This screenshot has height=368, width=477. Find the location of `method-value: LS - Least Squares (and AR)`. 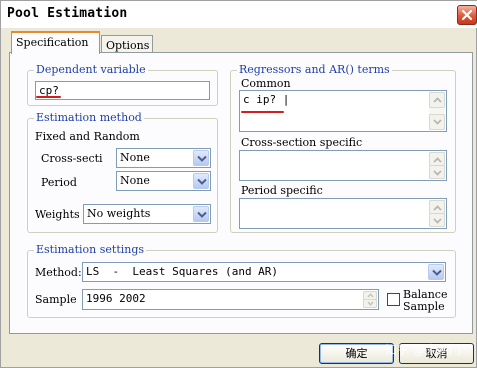

method-value: LS - Least Squares (and AR) is located at coordinates (182, 271).